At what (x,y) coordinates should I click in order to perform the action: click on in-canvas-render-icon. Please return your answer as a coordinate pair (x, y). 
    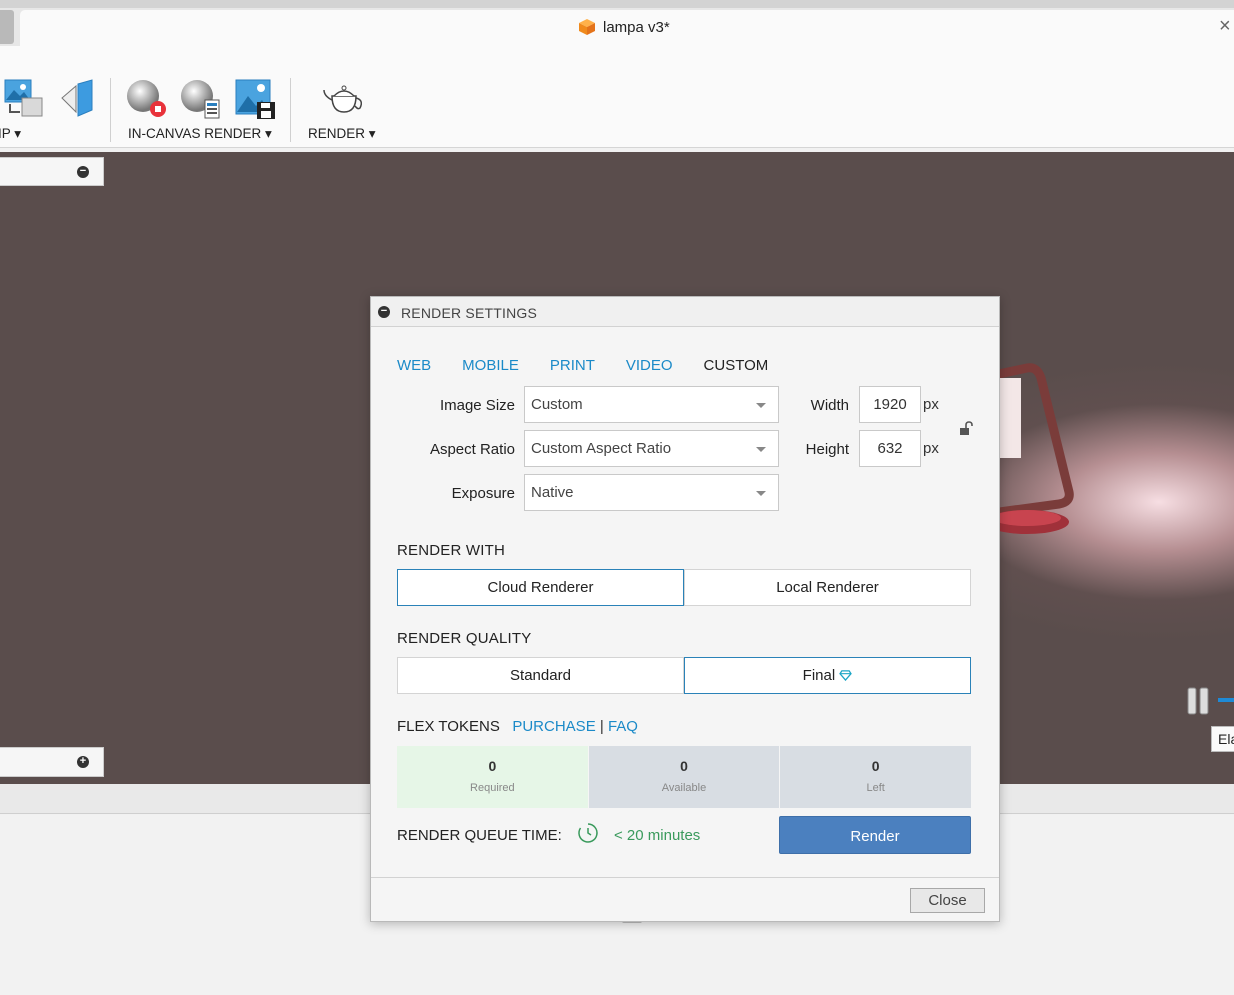
    Looking at the image, I should click on (147, 99).